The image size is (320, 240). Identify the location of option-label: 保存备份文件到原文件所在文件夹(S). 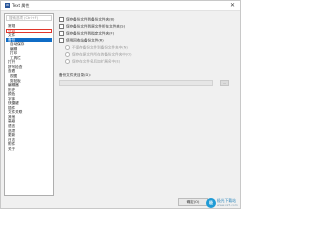
(95, 26).